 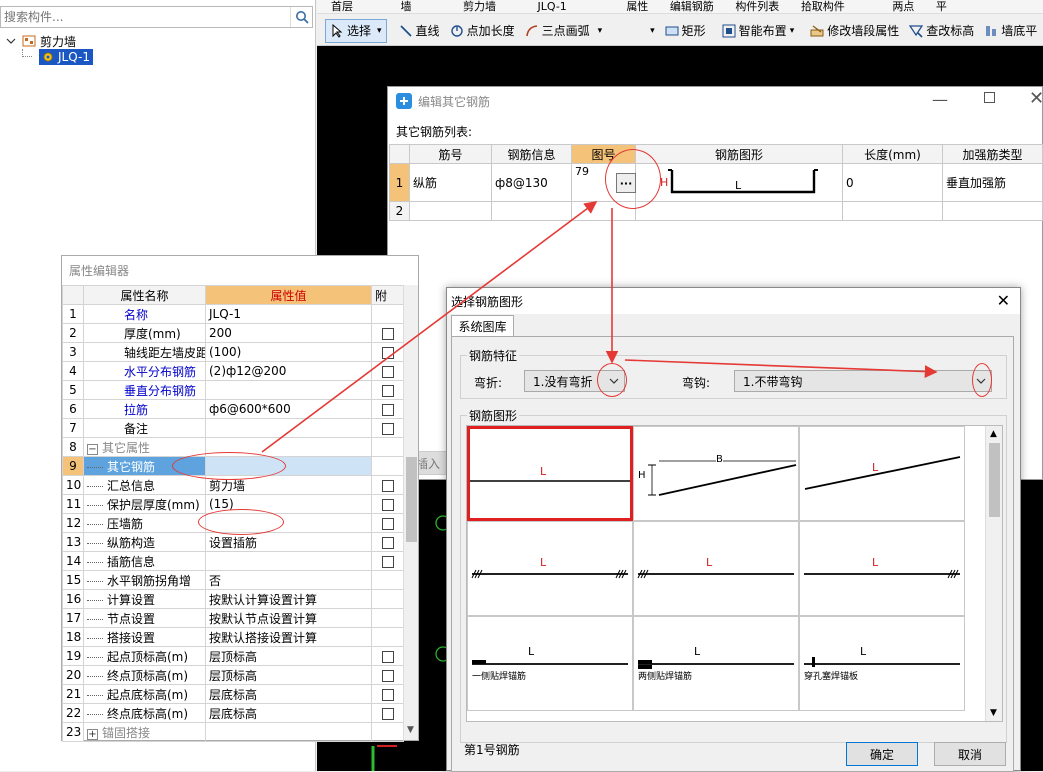 I want to click on property-row: 7 备注, so click(x=233, y=428).